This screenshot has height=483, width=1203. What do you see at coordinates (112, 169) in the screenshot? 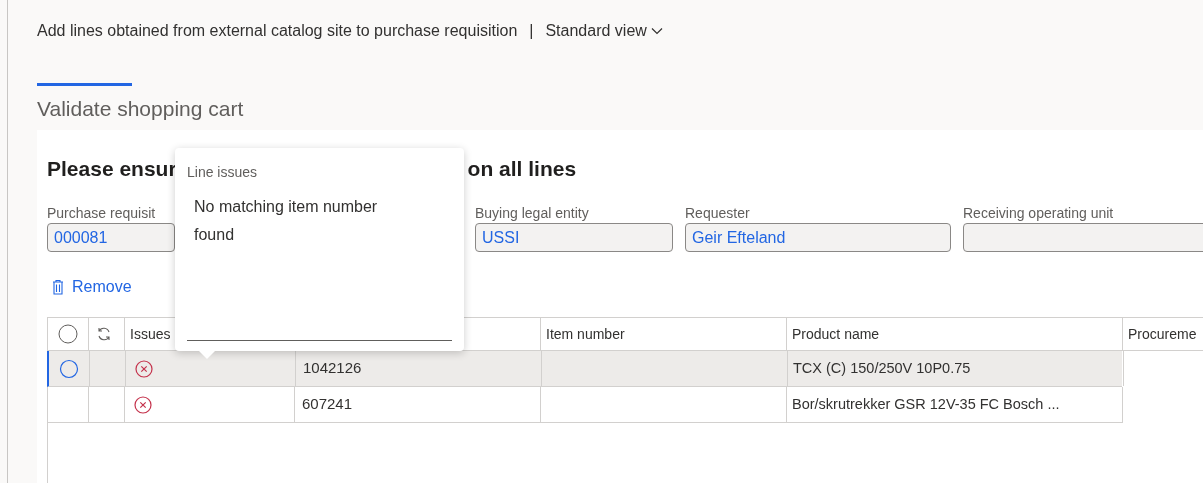
I see `section-heading: Please ensur` at bounding box center [112, 169].